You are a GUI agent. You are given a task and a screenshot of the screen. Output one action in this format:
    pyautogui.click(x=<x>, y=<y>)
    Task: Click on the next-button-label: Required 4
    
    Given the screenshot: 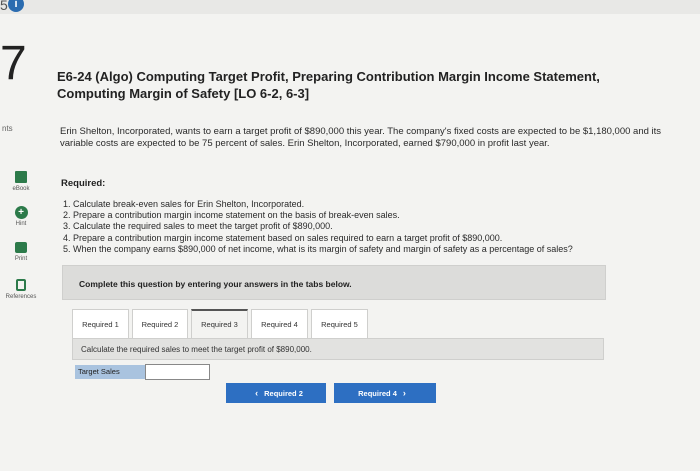 What is the action you would take?
    pyautogui.click(x=377, y=393)
    